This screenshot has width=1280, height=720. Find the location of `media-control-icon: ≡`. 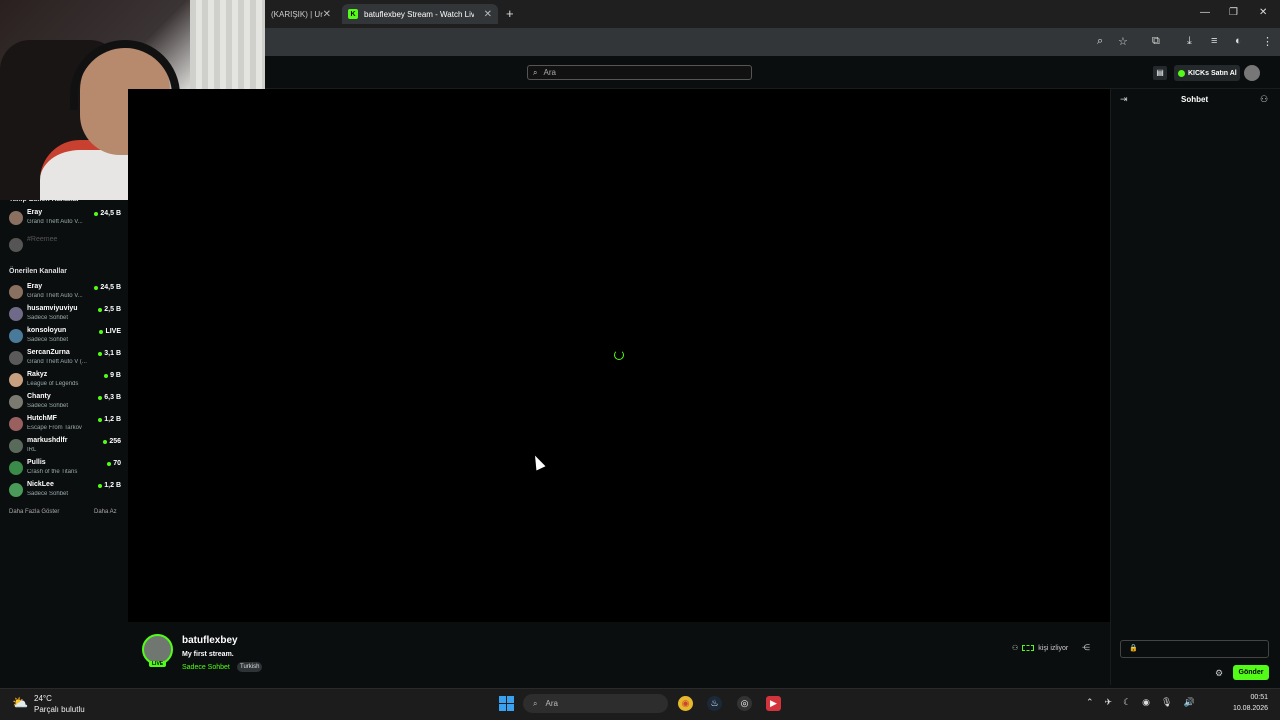

media-control-icon: ≡ is located at coordinates (1214, 41).